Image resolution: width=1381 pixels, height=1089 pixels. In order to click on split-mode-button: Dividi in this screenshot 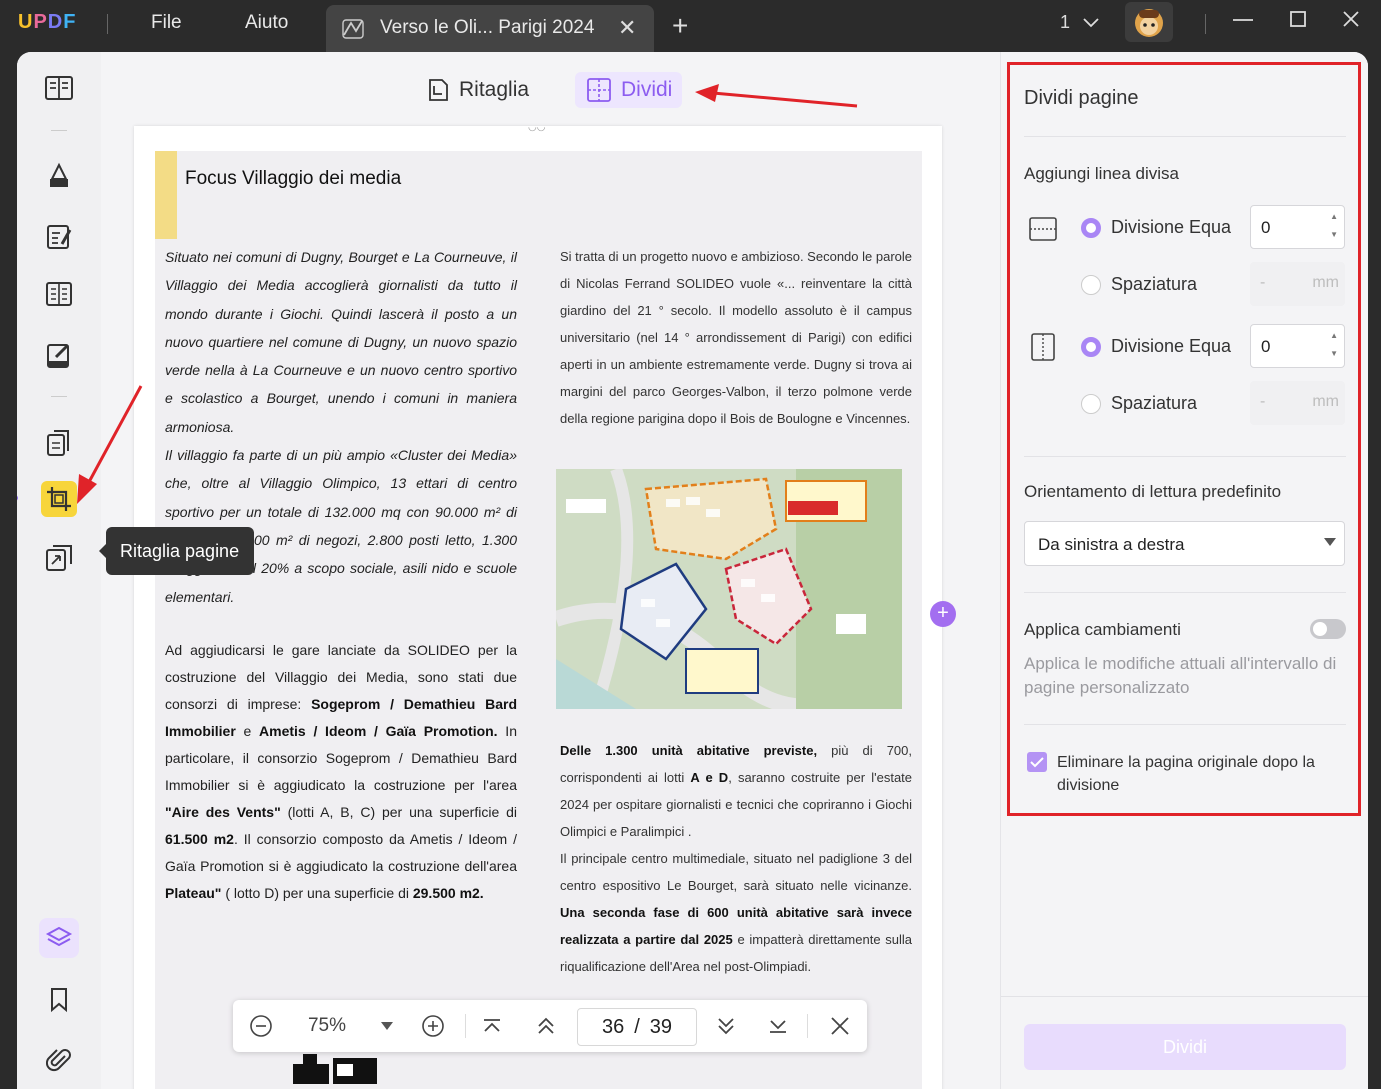, I will do `click(629, 90)`.